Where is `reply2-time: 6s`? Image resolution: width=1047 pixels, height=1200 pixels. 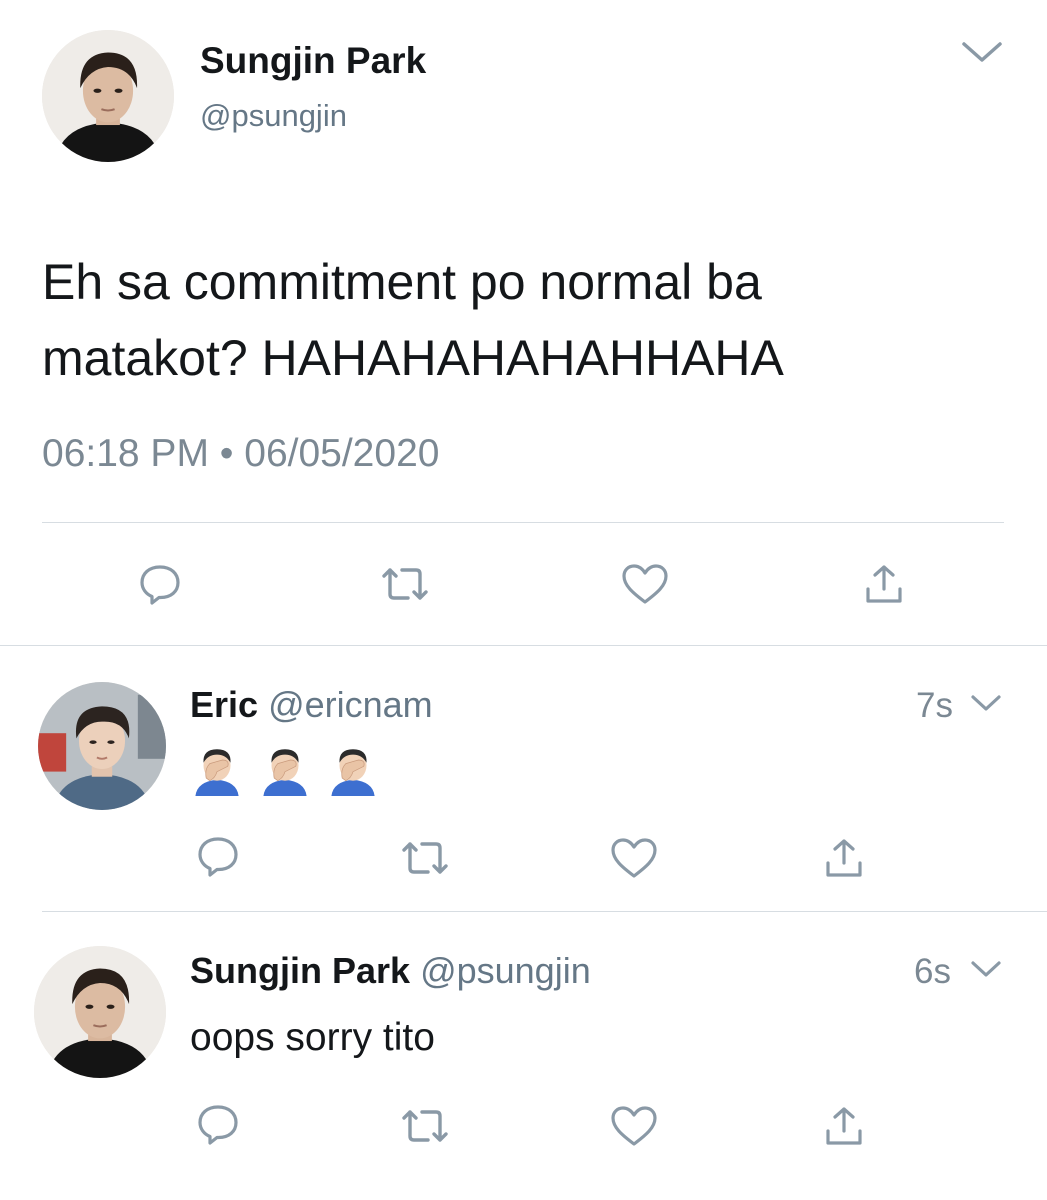 reply2-time: 6s is located at coordinates (932, 972).